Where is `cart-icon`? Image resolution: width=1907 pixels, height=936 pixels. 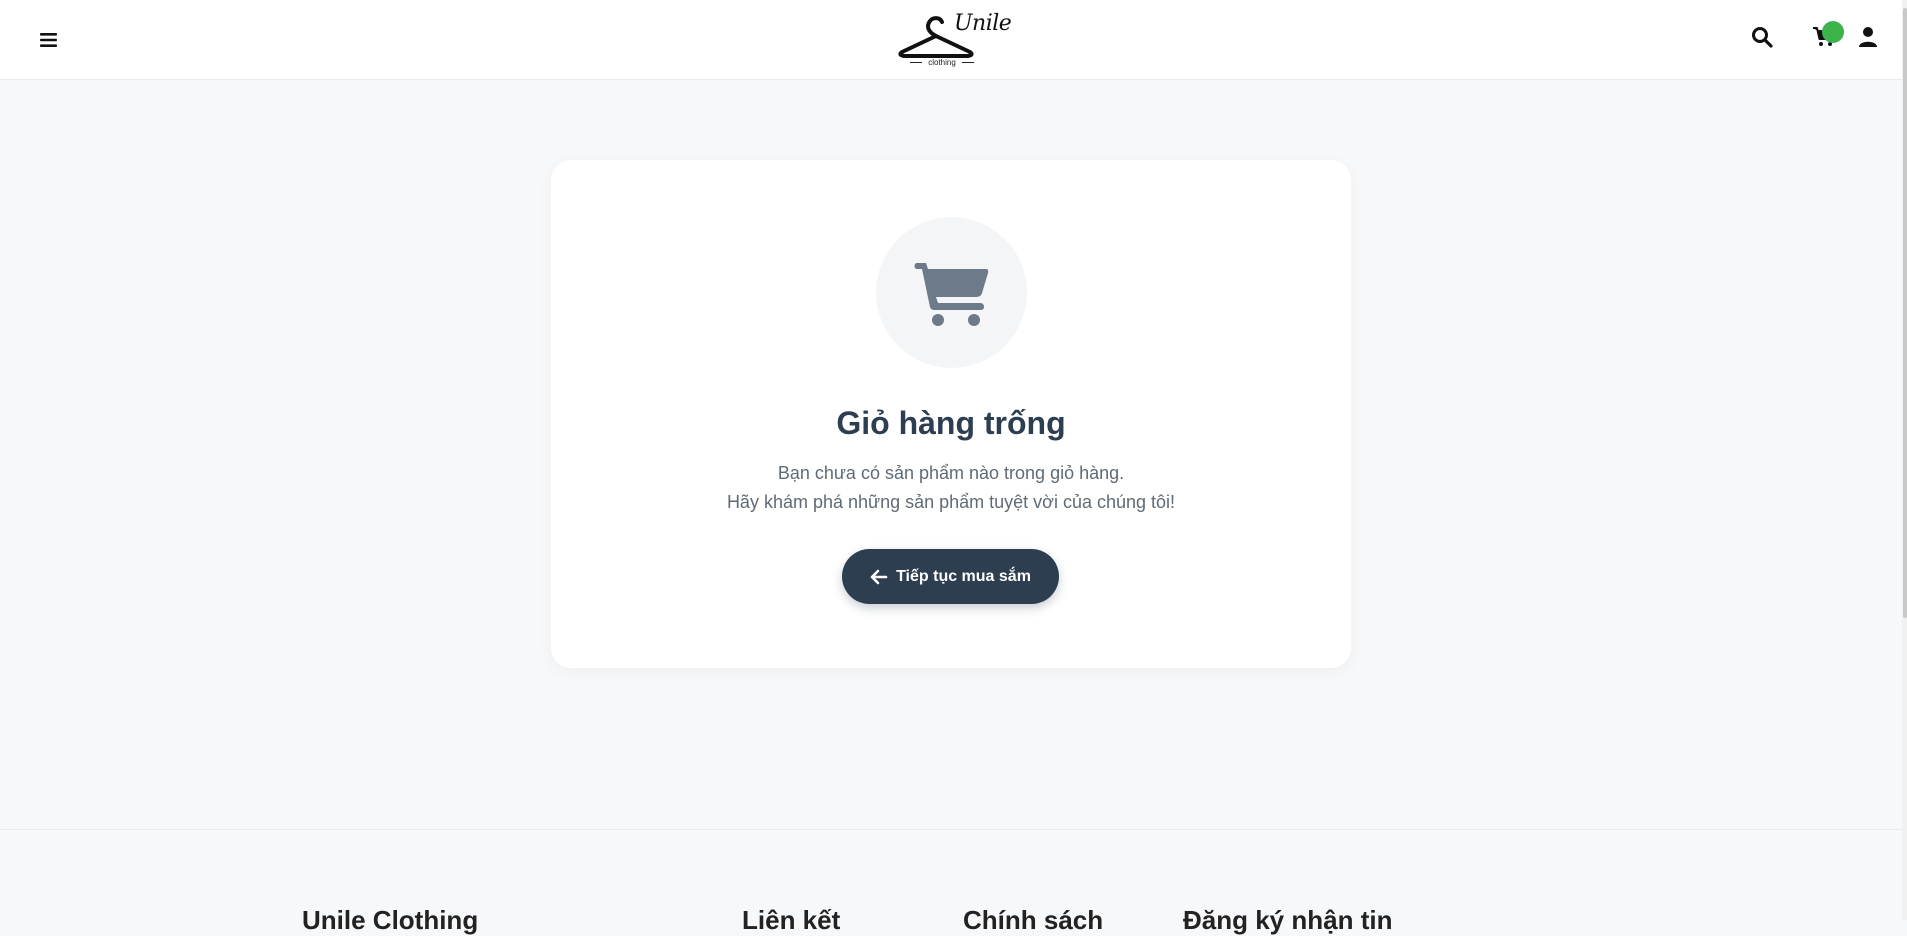
cart-icon is located at coordinates (951, 294).